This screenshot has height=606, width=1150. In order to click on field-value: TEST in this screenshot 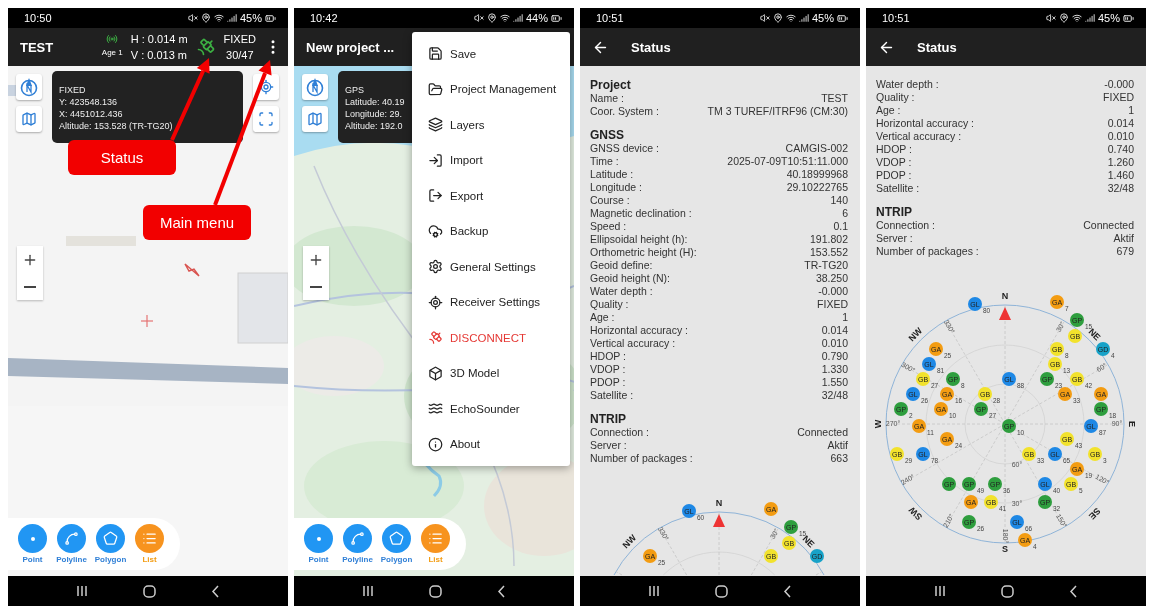, I will do `click(834, 98)`.